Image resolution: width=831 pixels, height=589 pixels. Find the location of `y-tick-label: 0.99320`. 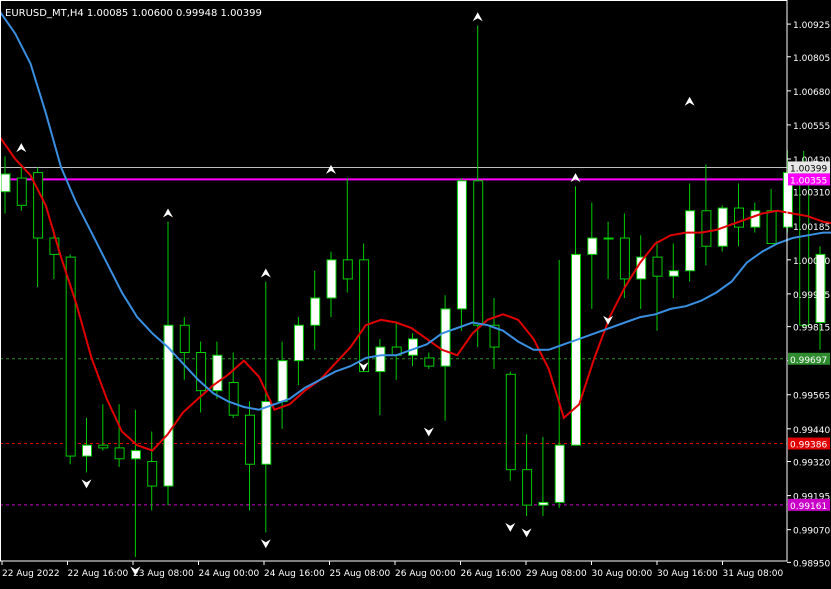

y-tick-label: 0.99320 is located at coordinates (811, 464).